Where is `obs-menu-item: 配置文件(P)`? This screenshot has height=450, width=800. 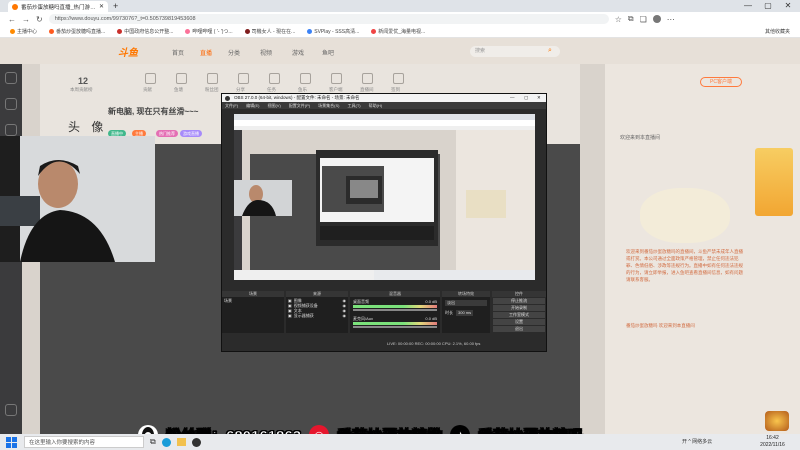
obs-menu-item: 配置文件(P) is located at coordinates (299, 105).